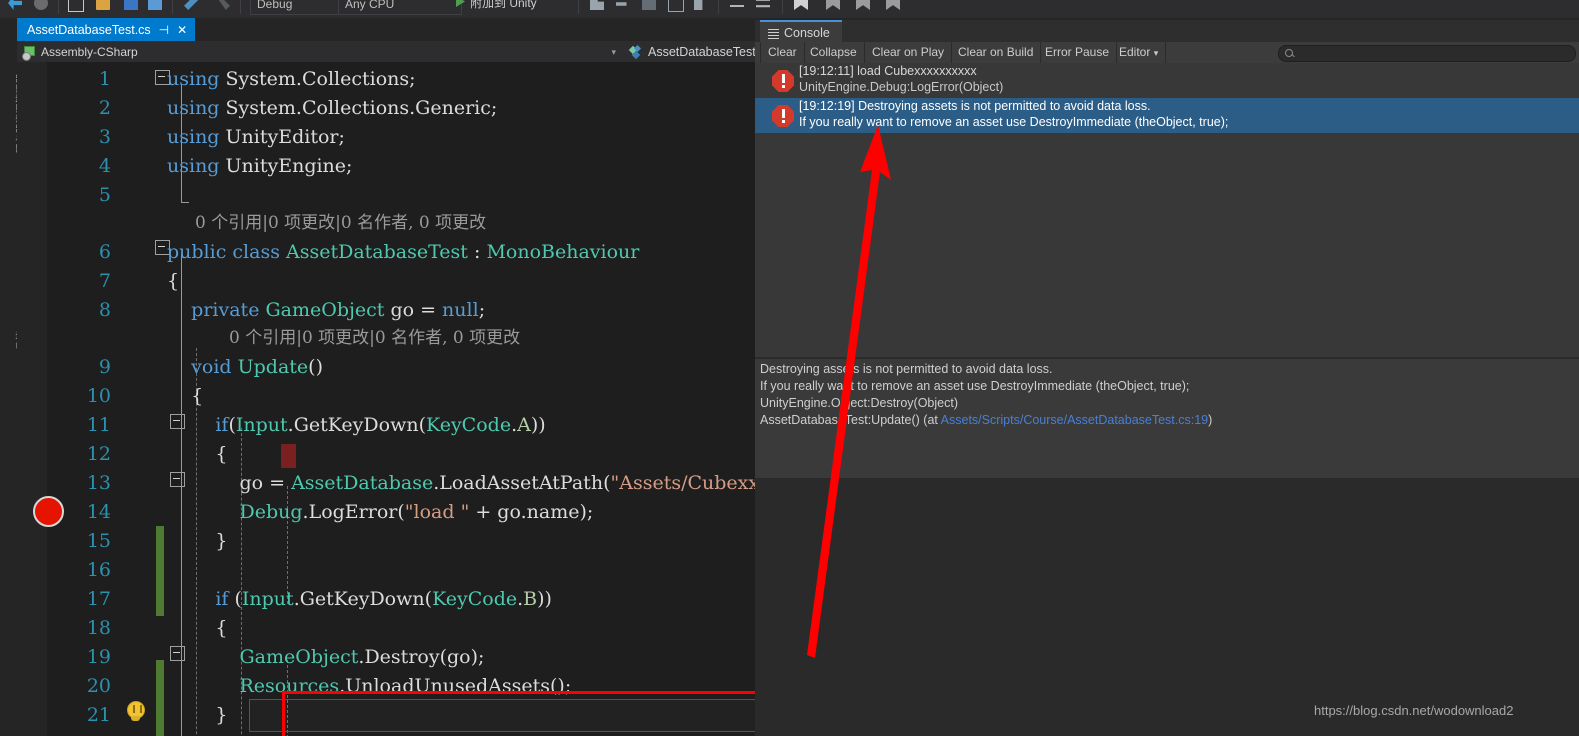 The height and width of the screenshot is (736, 1579). I want to click on new-file-icon, so click(76, 6).